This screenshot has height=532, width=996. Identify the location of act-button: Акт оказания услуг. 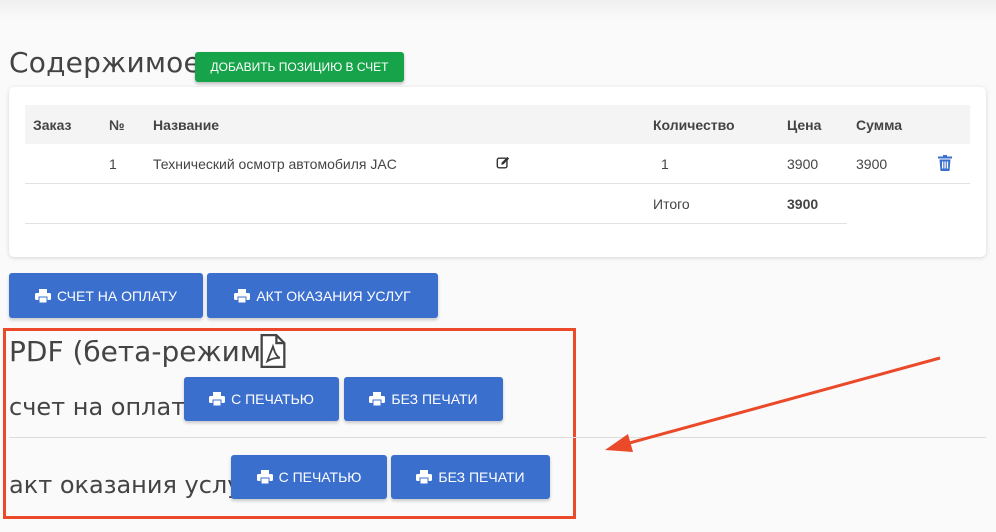
(322, 295).